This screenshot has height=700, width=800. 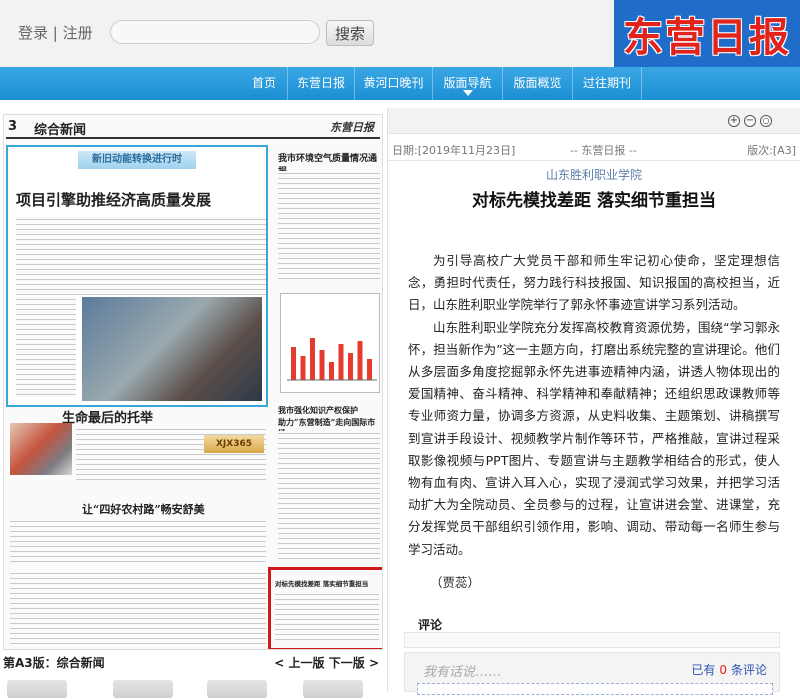 I want to click on comment-label: 评论, so click(x=430, y=625).